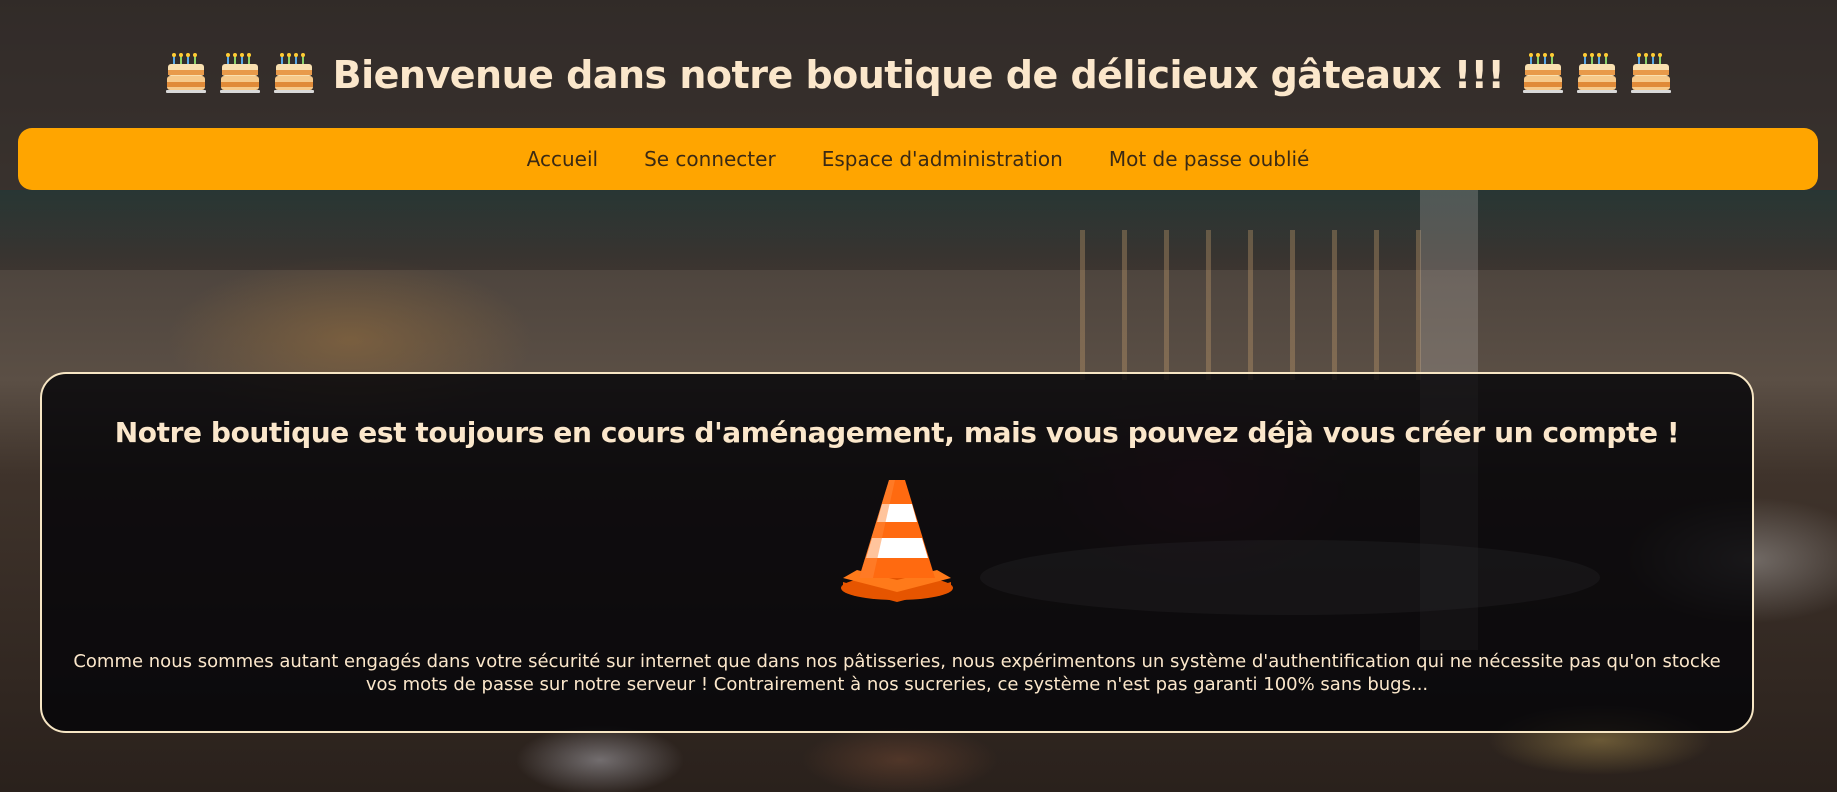  Describe the element at coordinates (710, 159) in the screenshot. I see `nav-link-login: Se connecter` at that location.